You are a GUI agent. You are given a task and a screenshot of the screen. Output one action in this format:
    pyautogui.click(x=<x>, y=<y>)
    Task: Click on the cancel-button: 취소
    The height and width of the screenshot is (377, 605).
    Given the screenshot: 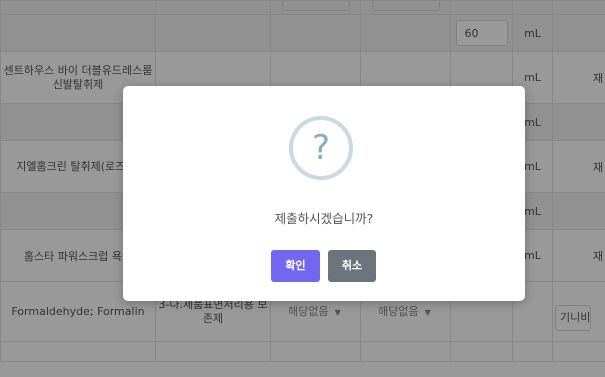 What is the action you would take?
    pyautogui.click(x=352, y=266)
    